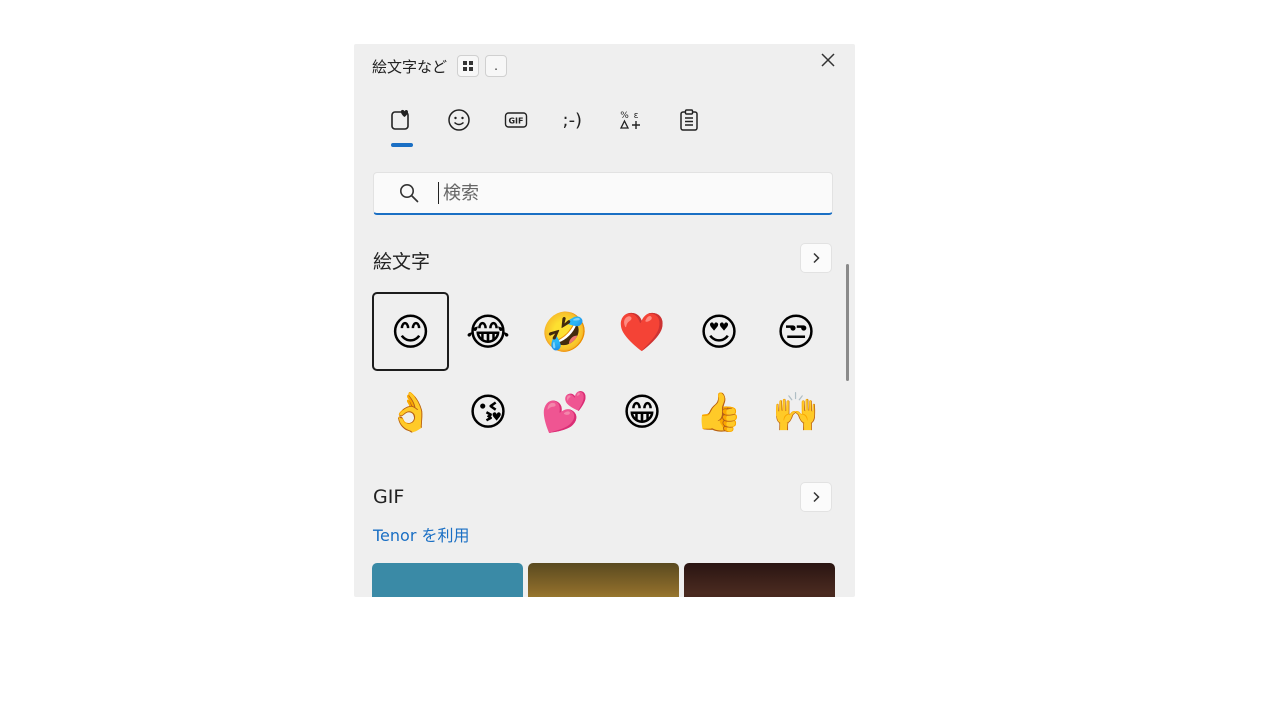  I want to click on svg-text: ε, so click(636, 116).